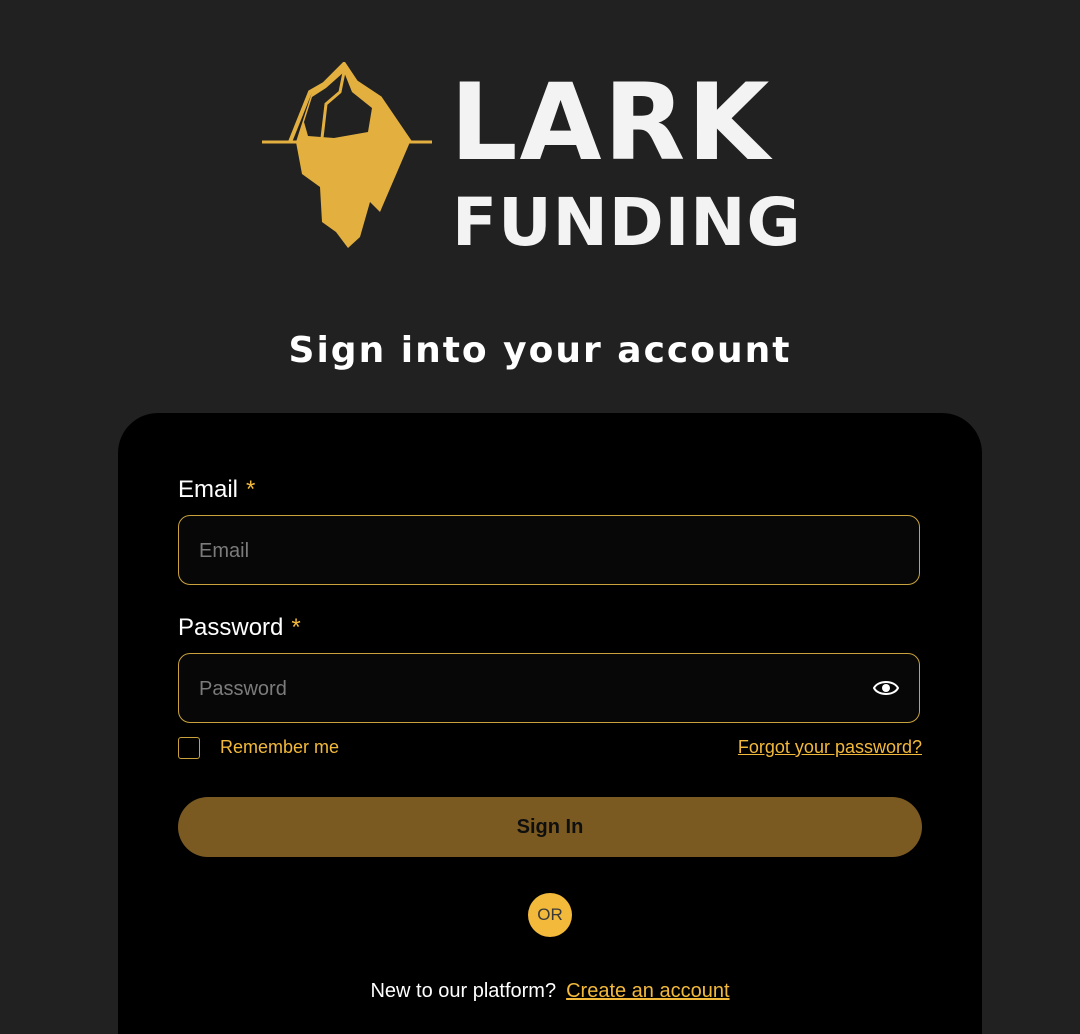 The image size is (1080, 1034). What do you see at coordinates (647, 991) in the screenshot?
I see `create-account-link: Create an account` at bounding box center [647, 991].